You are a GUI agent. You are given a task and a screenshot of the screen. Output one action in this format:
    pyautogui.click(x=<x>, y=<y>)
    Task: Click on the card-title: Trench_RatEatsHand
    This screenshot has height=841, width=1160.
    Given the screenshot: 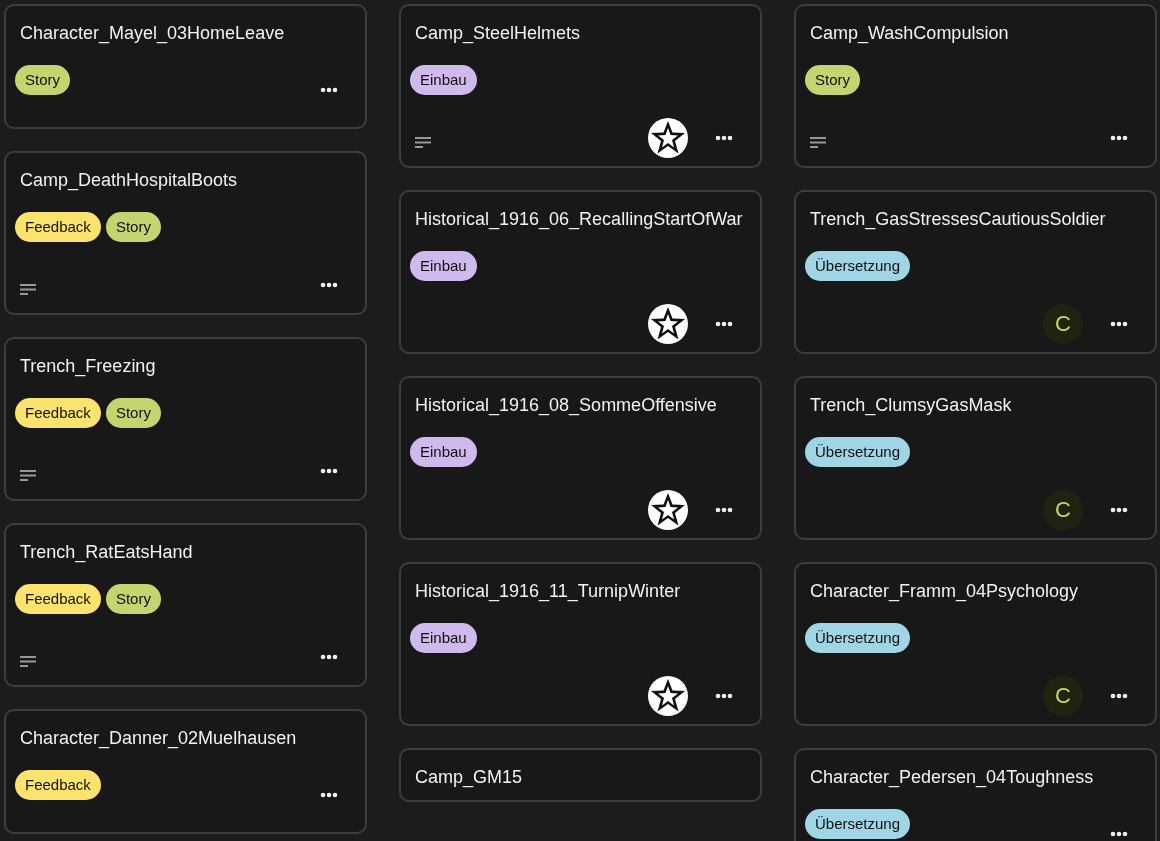 What is the action you would take?
    pyautogui.click(x=106, y=553)
    